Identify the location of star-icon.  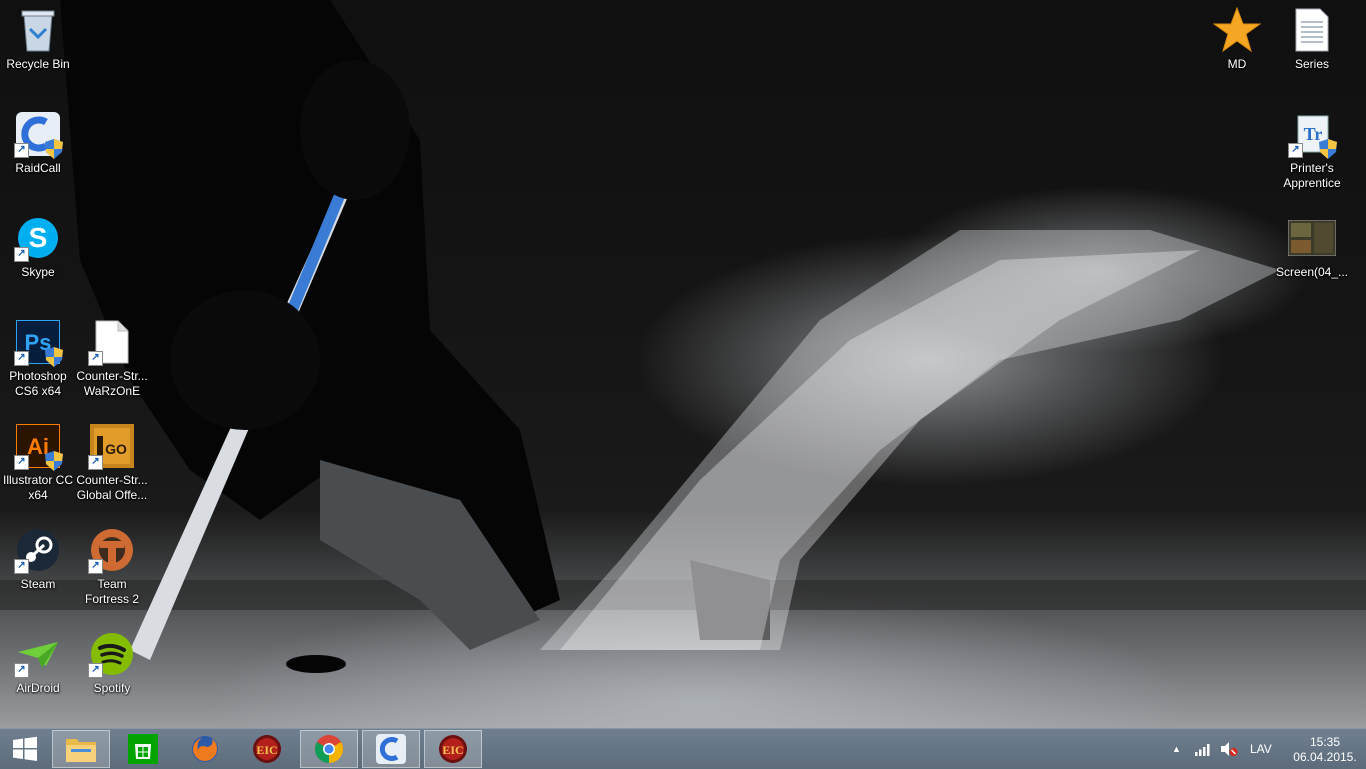
(1237, 30).